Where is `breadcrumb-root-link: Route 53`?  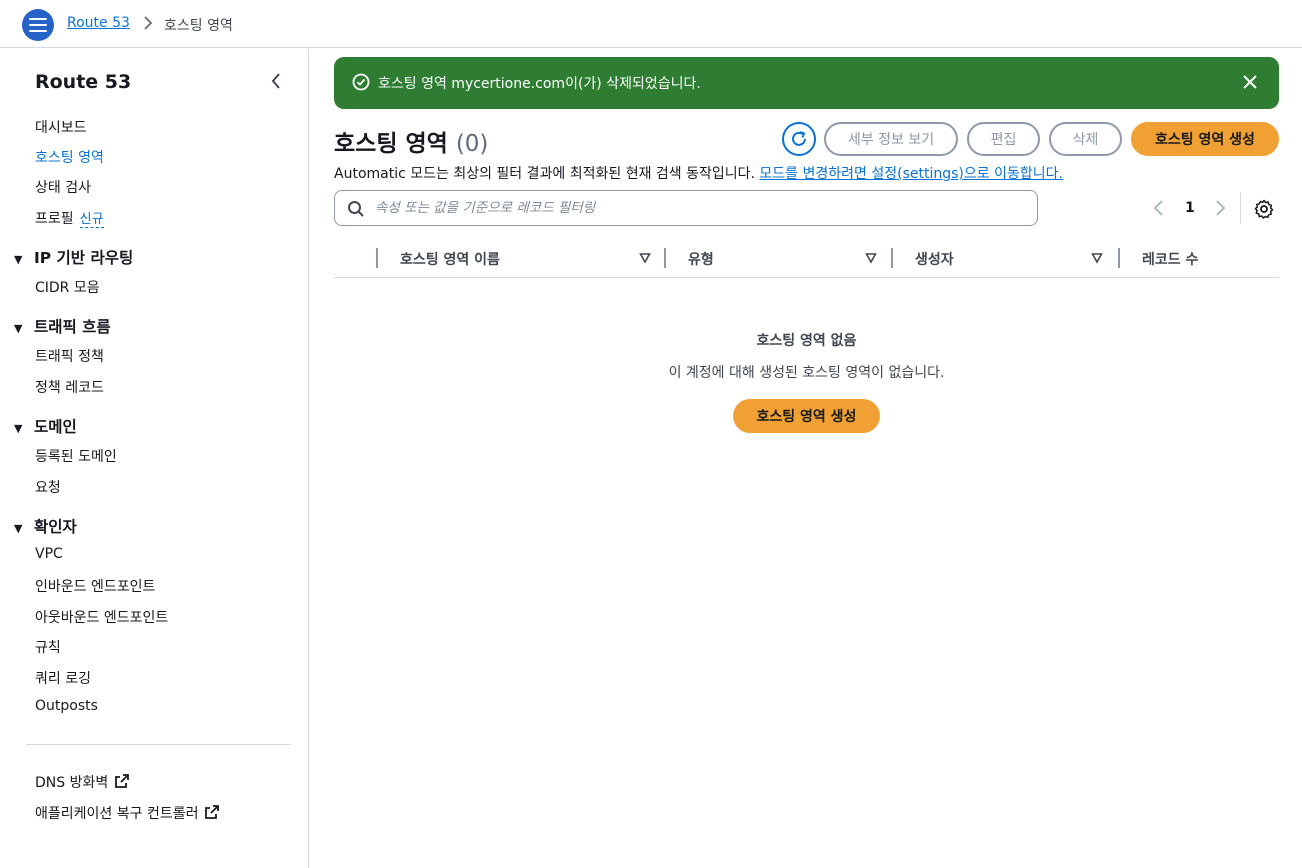
breadcrumb-root-link: Route 53 is located at coordinates (98, 23).